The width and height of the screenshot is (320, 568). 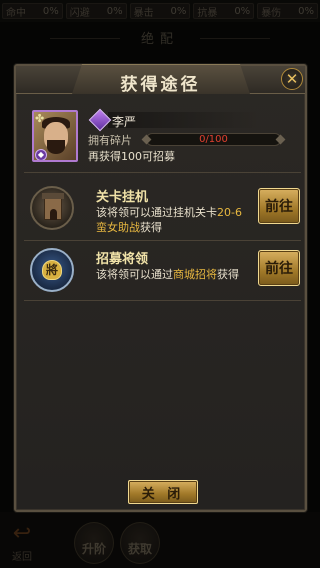 What do you see at coordinates (40, 118) in the screenshot?
I see `clover-icon: ✤` at bounding box center [40, 118].